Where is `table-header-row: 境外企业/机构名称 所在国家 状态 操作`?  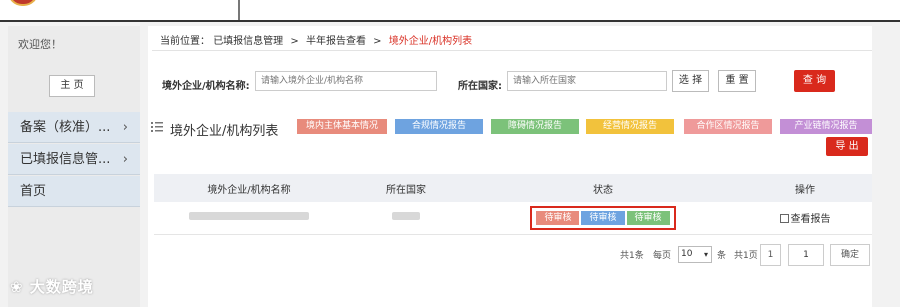 table-header-row: 境外企业/机构名称 所在国家 状态 操作 is located at coordinates (513, 188).